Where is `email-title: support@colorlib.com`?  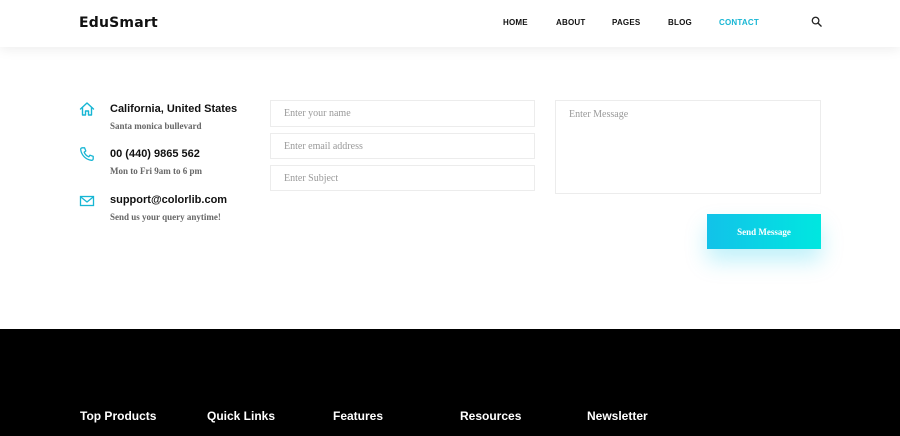
email-title: support@colorlib.com is located at coordinates (169, 200).